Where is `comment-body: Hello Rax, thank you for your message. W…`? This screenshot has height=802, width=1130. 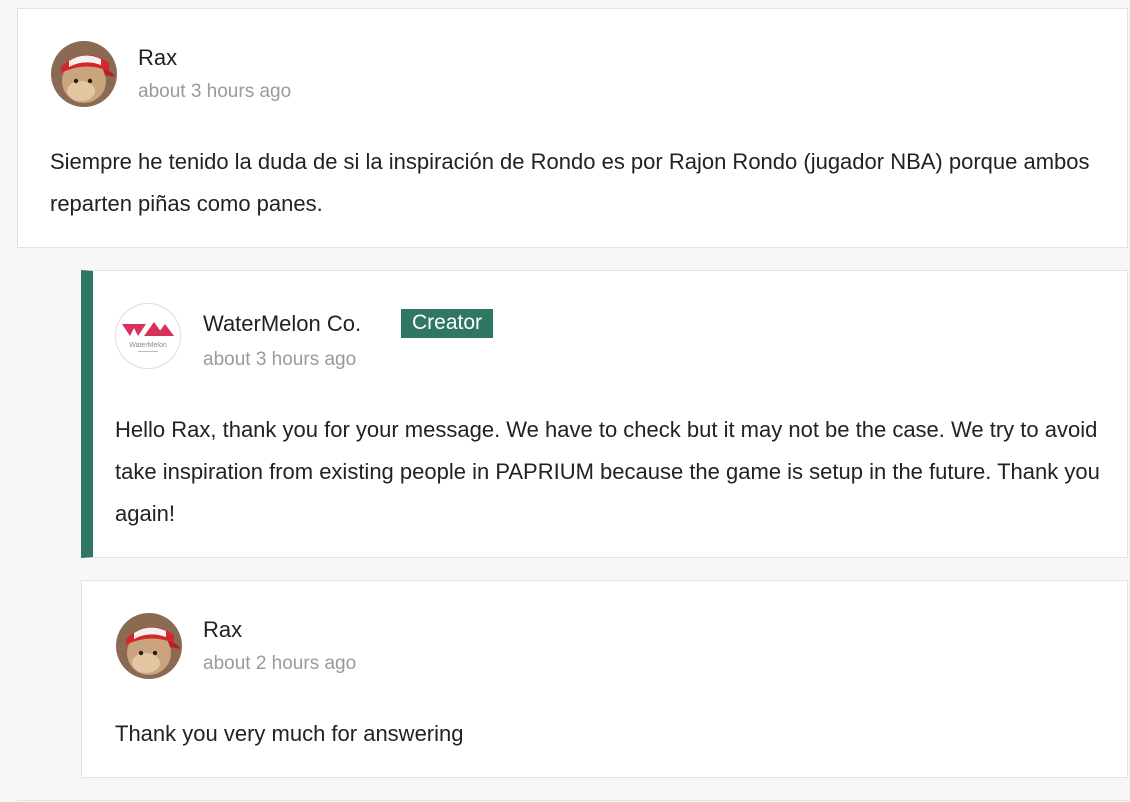 comment-body: Hello Rax, thank you for your message. W… is located at coordinates (607, 471).